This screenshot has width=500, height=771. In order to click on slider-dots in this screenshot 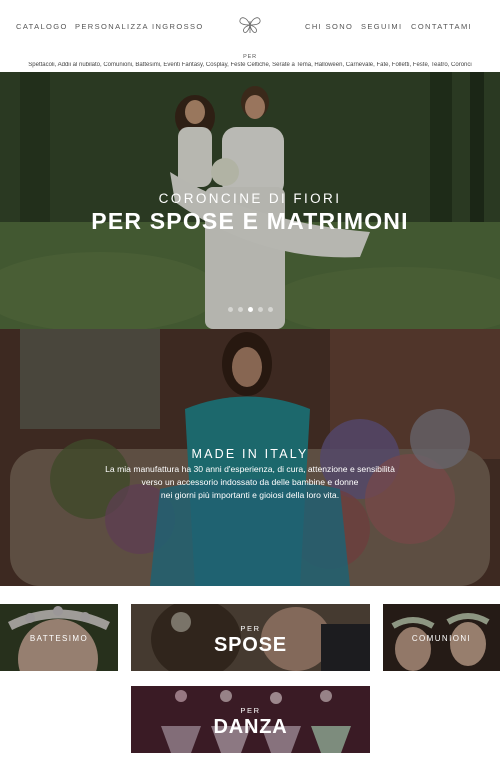, I will do `click(250, 309)`.